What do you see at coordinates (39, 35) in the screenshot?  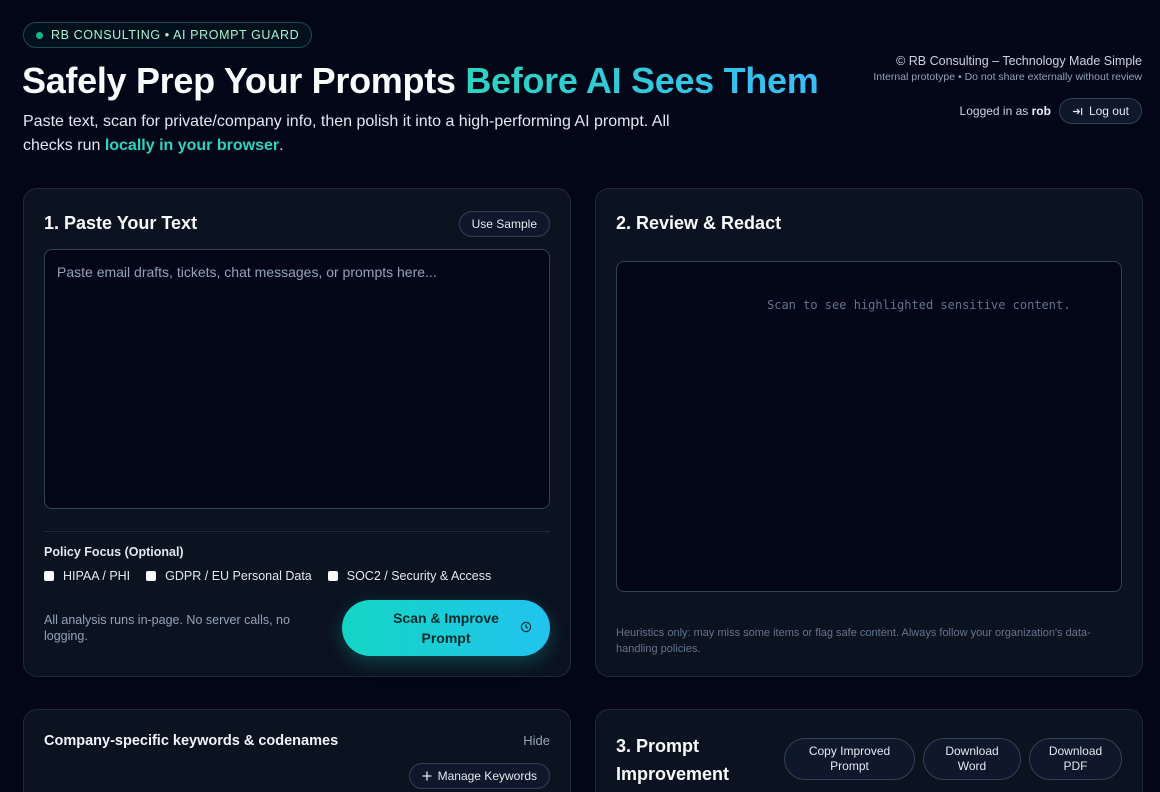 I see `status-dot` at bounding box center [39, 35].